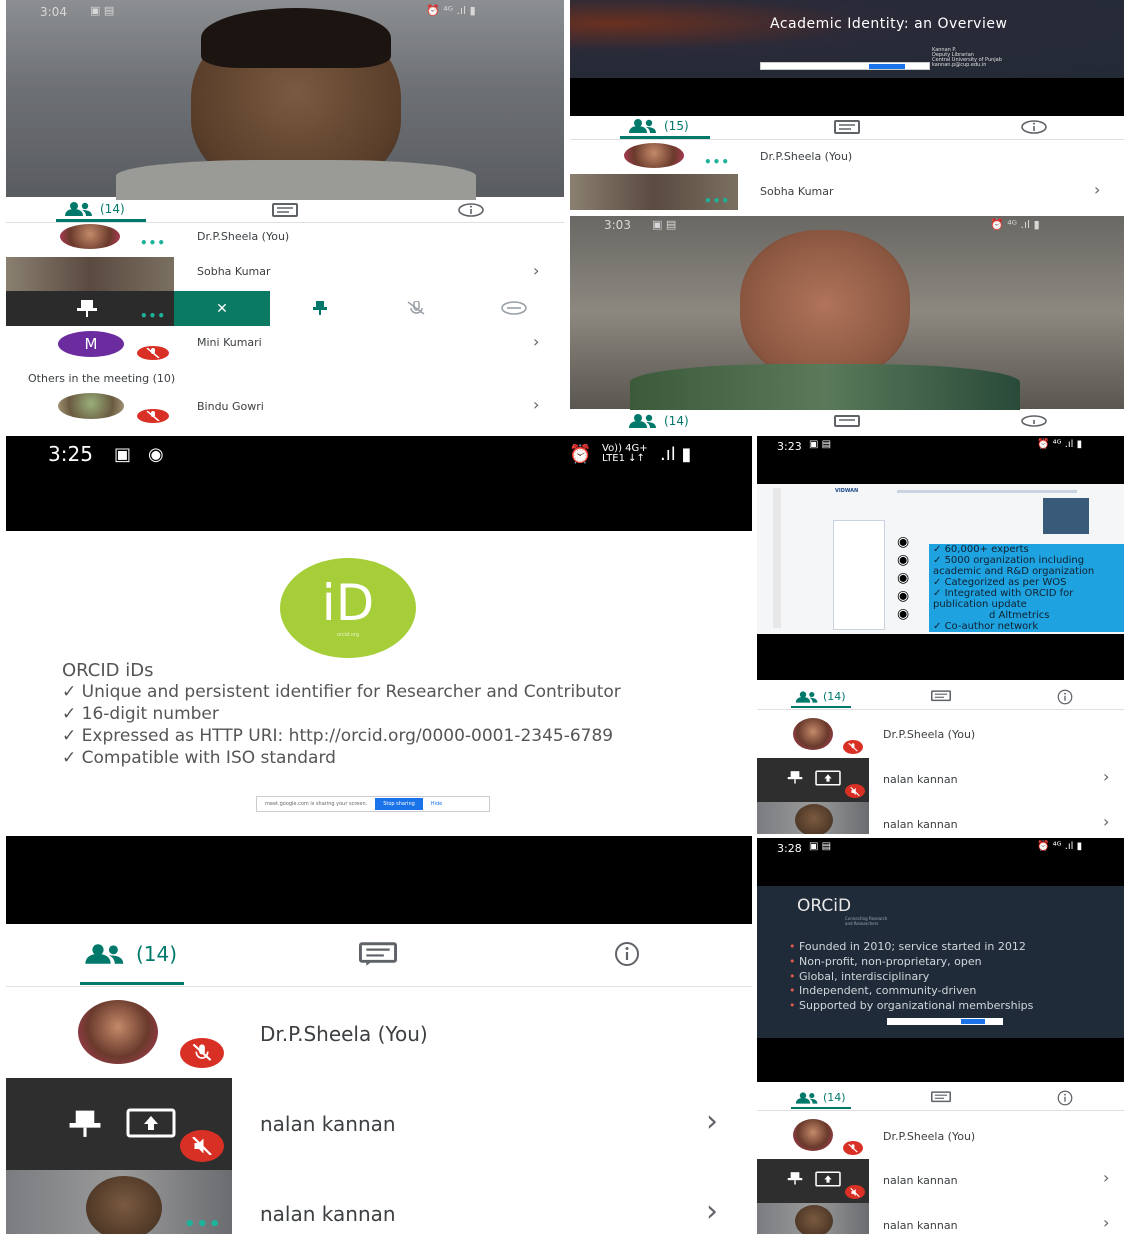  What do you see at coordinates (658, 126) in the screenshot?
I see `tab-participants: (15)` at bounding box center [658, 126].